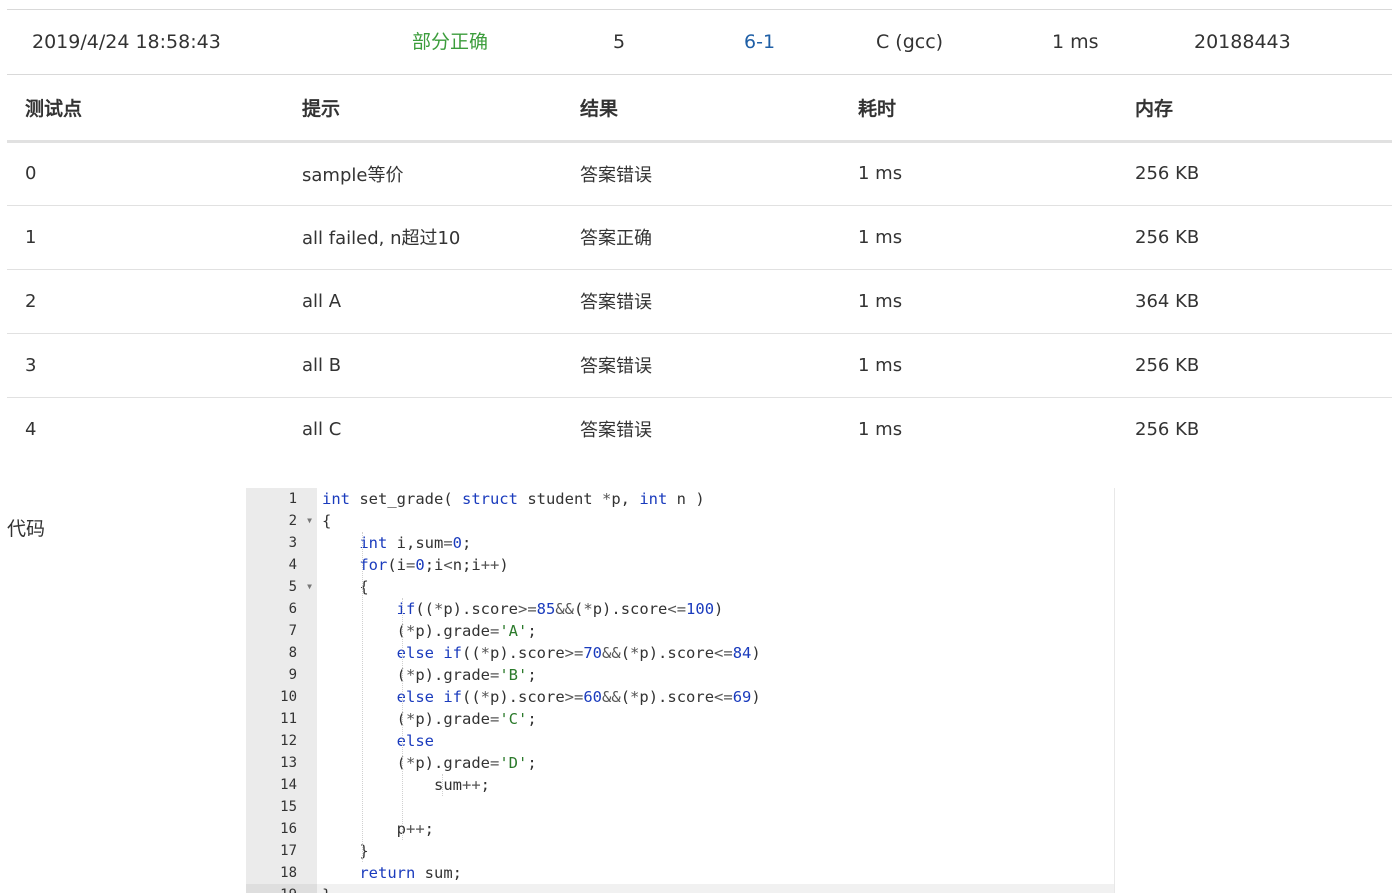 The image size is (1392, 893). I want to click on case-hint: all failed, n超过10, so click(423, 237).